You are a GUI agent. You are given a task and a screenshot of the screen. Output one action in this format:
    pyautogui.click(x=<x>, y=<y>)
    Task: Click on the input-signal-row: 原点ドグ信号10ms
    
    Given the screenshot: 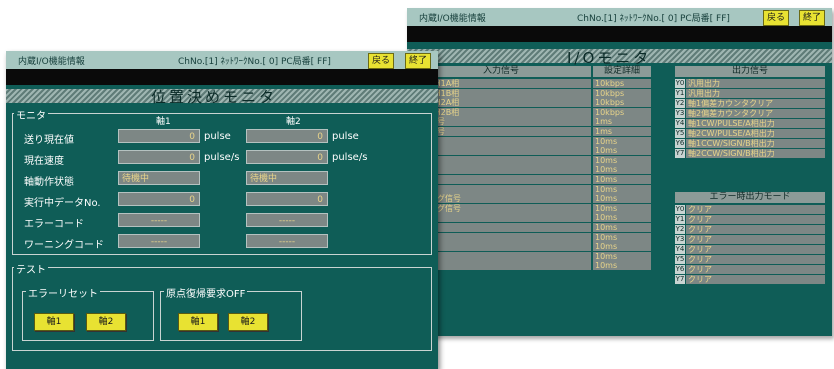 What is the action you would take?
    pyautogui.click(x=531, y=208)
    